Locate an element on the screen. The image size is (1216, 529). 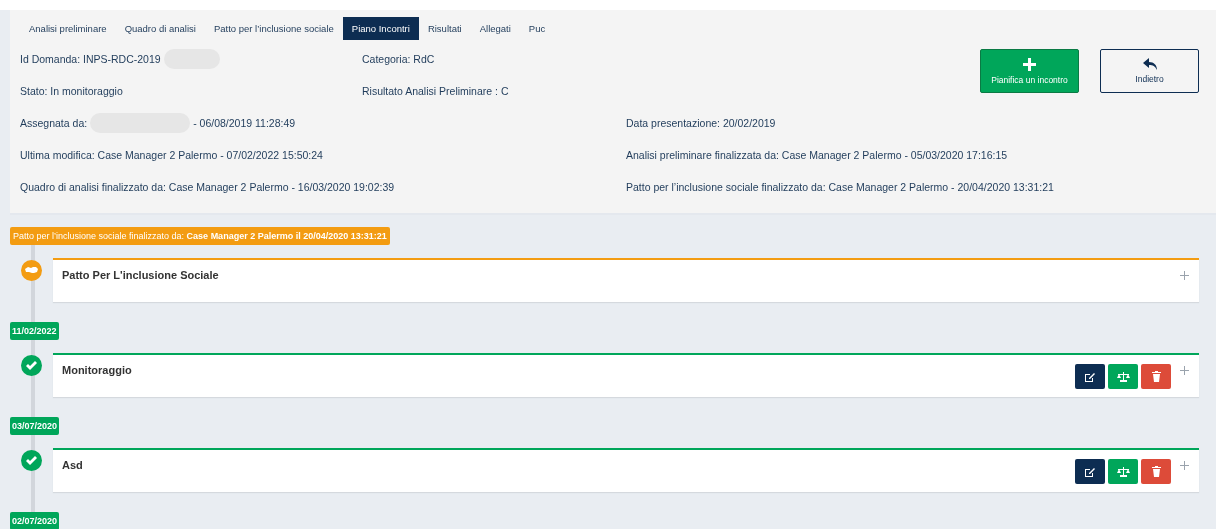
tab: Analisi preliminare is located at coordinates (68, 28).